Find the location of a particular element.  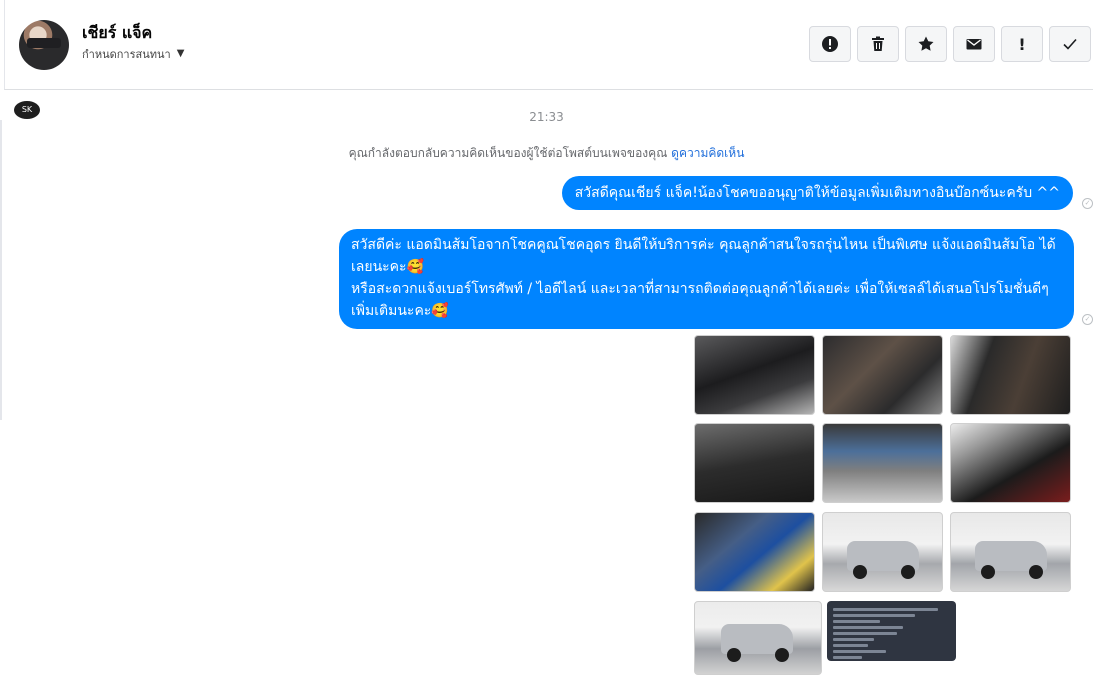

alert-circle-icon is located at coordinates (830, 44).